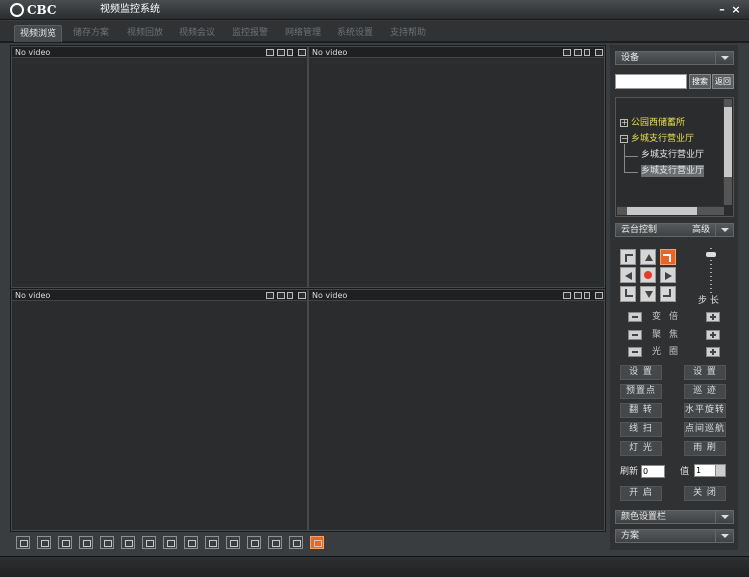 Image resolution: width=749 pixels, height=577 pixels. Describe the element at coordinates (705, 429) in the screenshot. I see `point-cruise-button: 点间巡航` at that location.